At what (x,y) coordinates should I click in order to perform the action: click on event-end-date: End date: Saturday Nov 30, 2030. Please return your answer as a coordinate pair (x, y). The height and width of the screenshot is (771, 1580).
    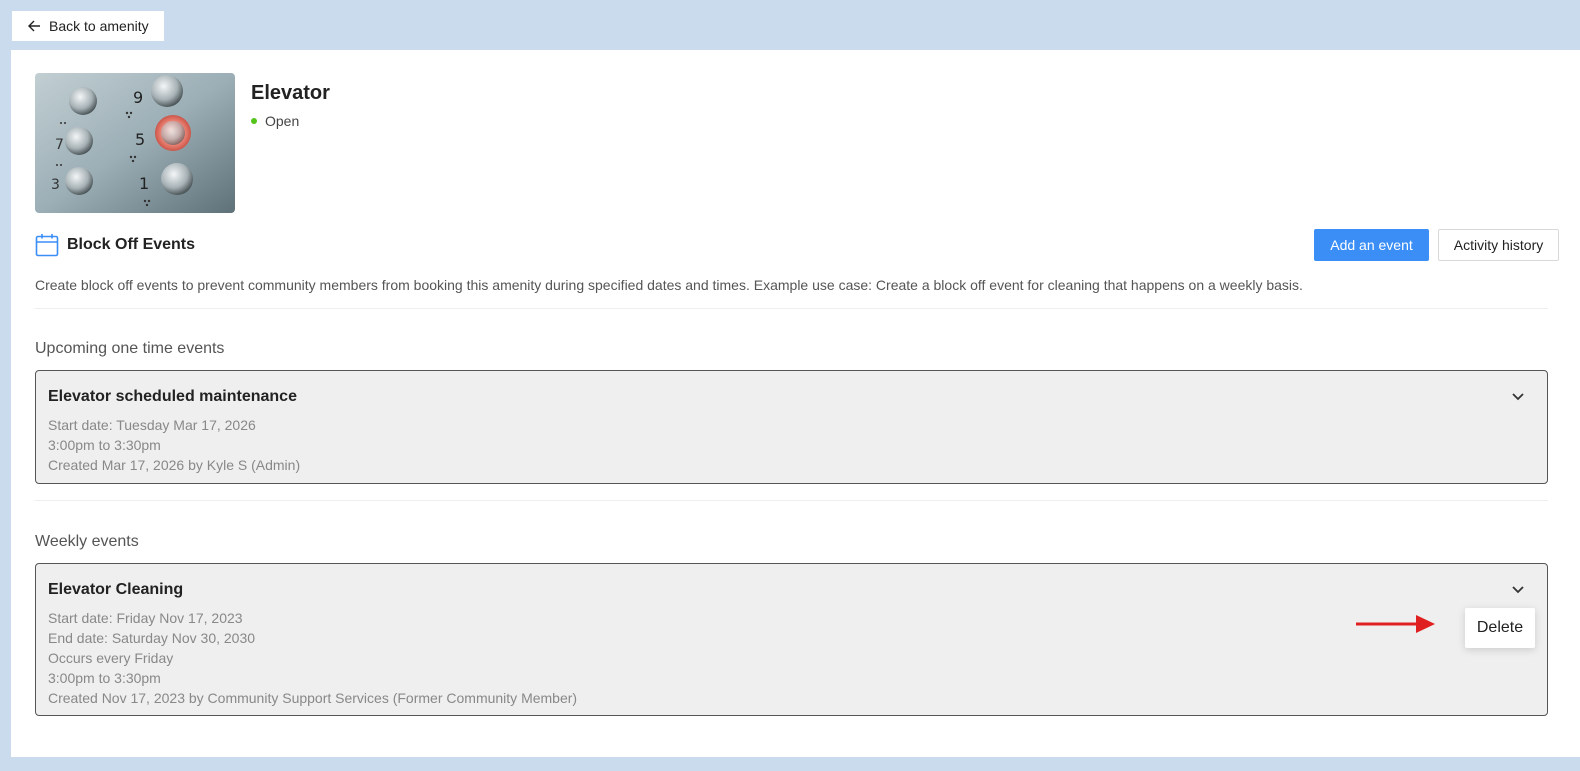
    Looking at the image, I should click on (152, 638).